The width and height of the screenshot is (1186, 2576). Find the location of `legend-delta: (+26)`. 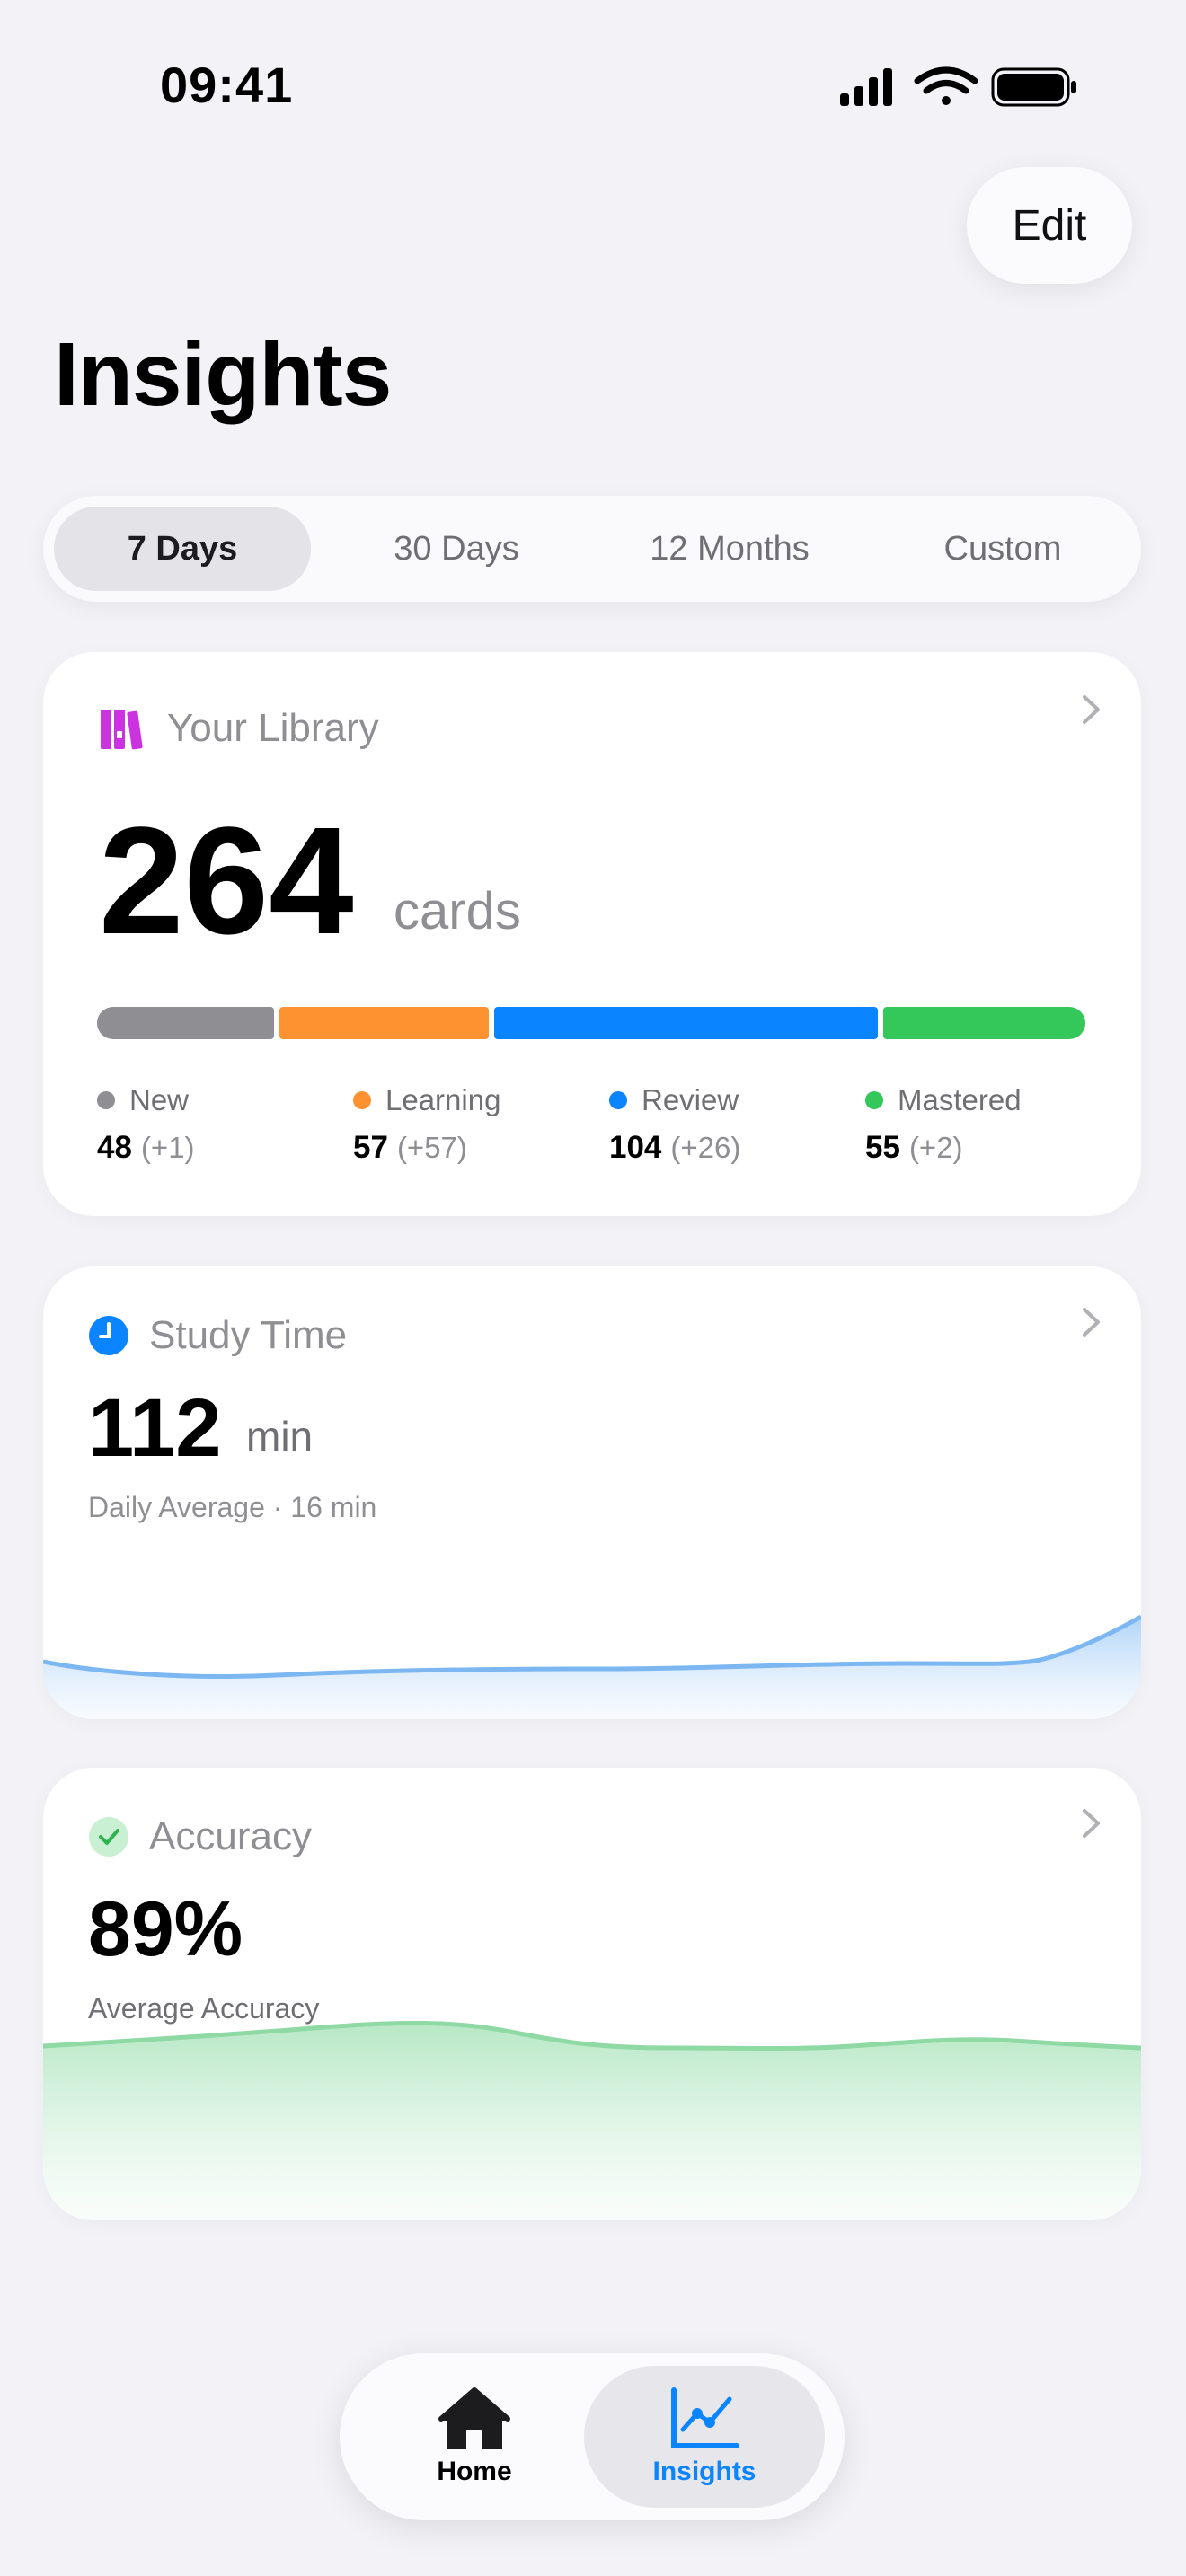

legend-delta: (+26) is located at coordinates (705, 1147).